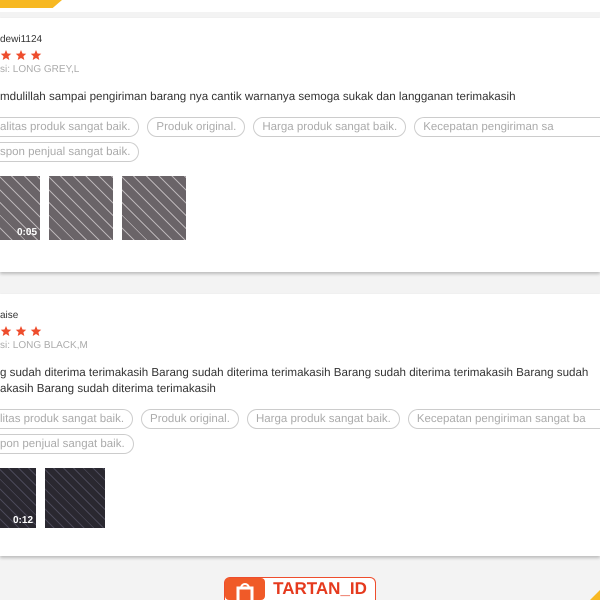  What do you see at coordinates (18, 498) in the screenshot?
I see `video-thumbnail: 0:12` at bounding box center [18, 498].